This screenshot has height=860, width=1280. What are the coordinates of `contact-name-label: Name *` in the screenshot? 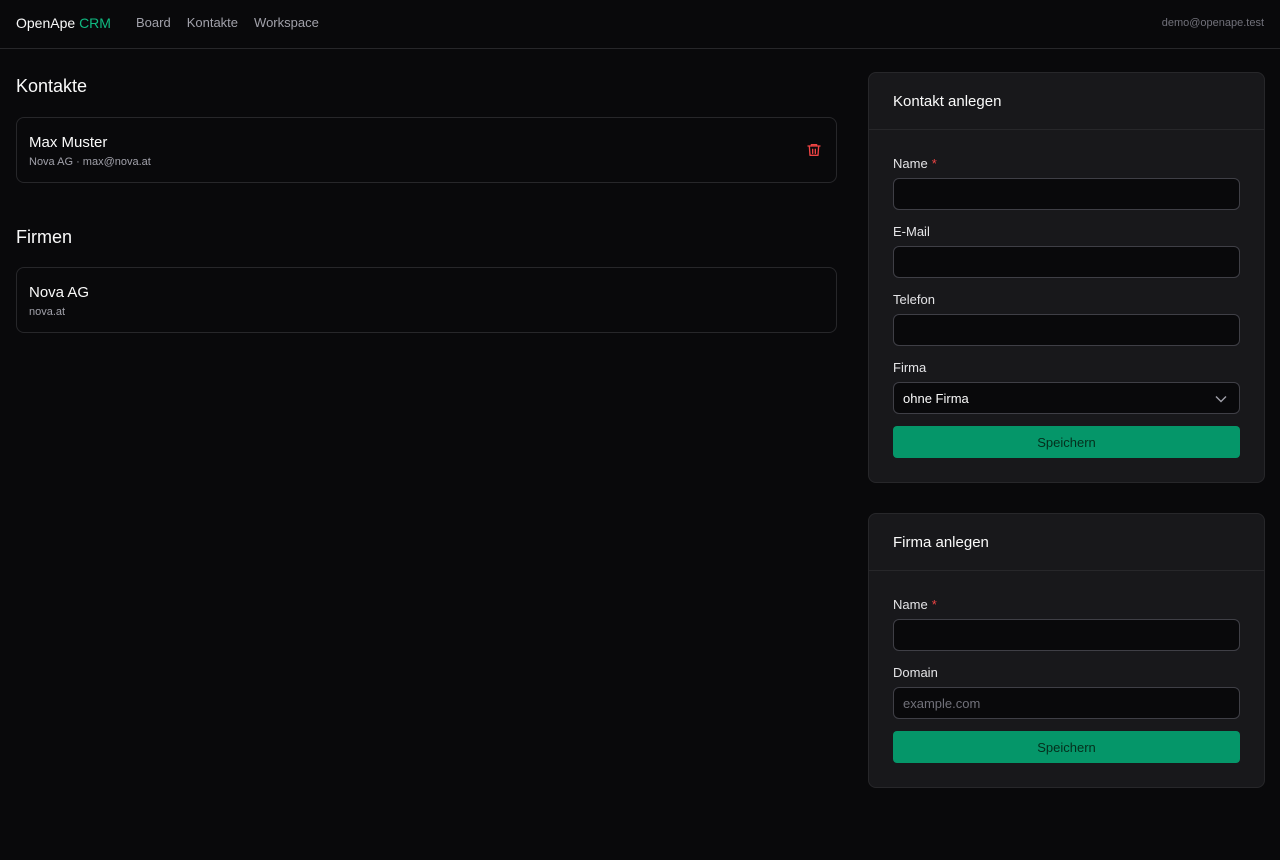 It's located at (915, 163).